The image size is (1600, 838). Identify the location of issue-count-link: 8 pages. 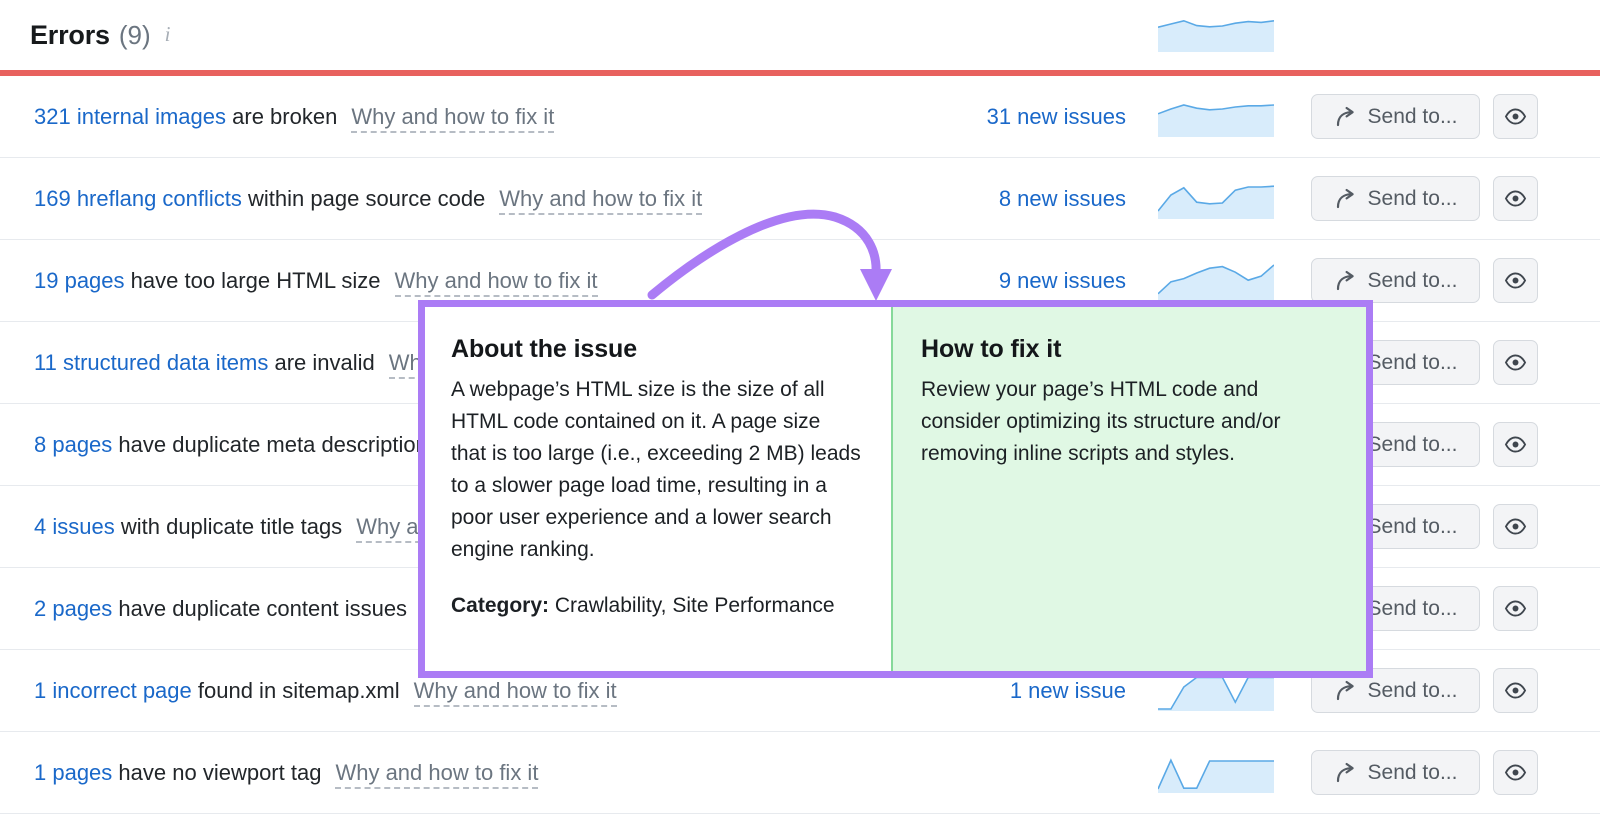
(73, 444).